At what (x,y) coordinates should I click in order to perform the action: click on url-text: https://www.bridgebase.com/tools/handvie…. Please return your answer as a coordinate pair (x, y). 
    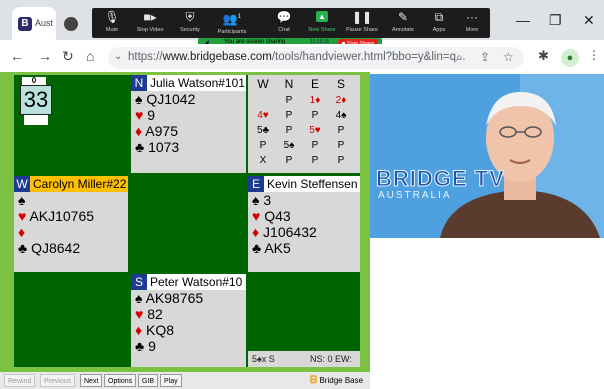
    Looking at the image, I should click on (297, 57).